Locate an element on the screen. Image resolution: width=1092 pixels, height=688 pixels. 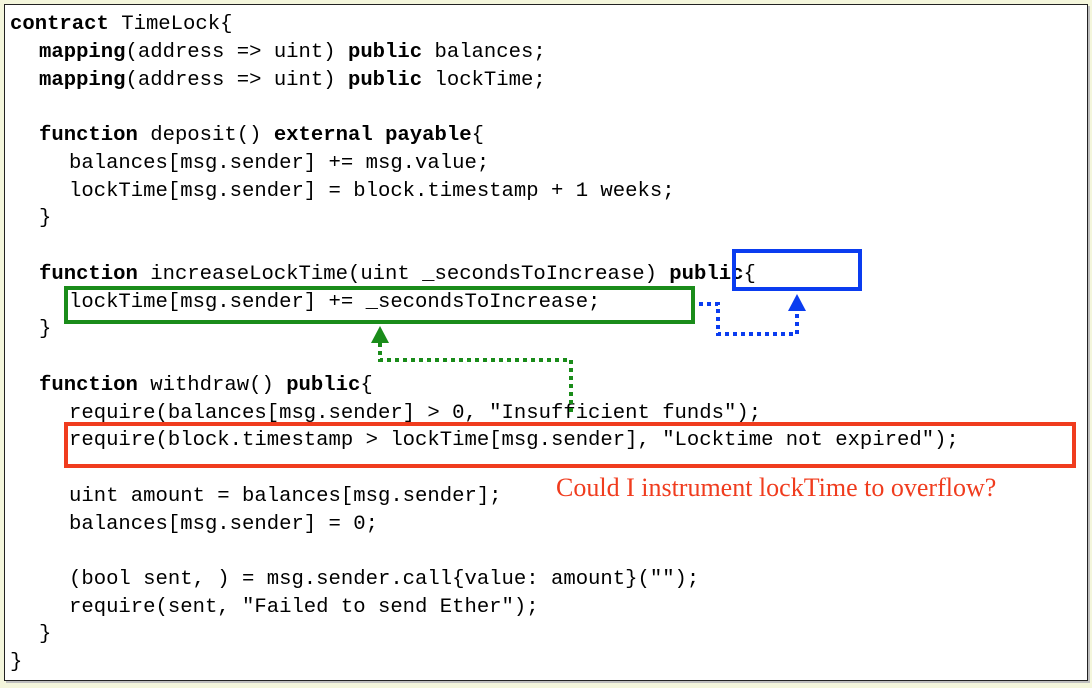
green-arrowhead is located at coordinates (380, 334).